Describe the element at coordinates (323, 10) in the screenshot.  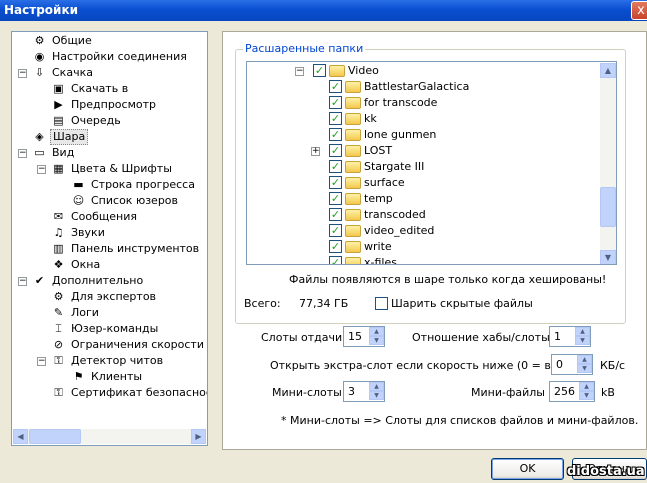
I see `window-titlebar: Настройки` at that location.